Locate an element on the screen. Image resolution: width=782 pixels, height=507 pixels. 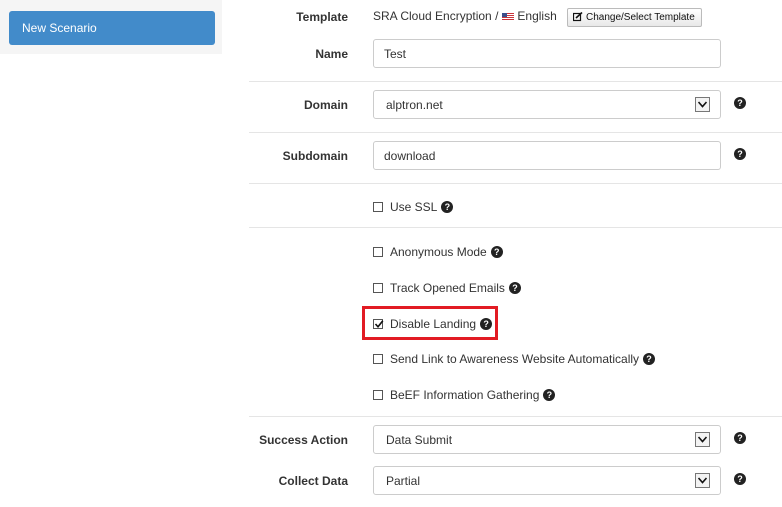
track-opened-emails-checkbox is located at coordinates (378, 288).